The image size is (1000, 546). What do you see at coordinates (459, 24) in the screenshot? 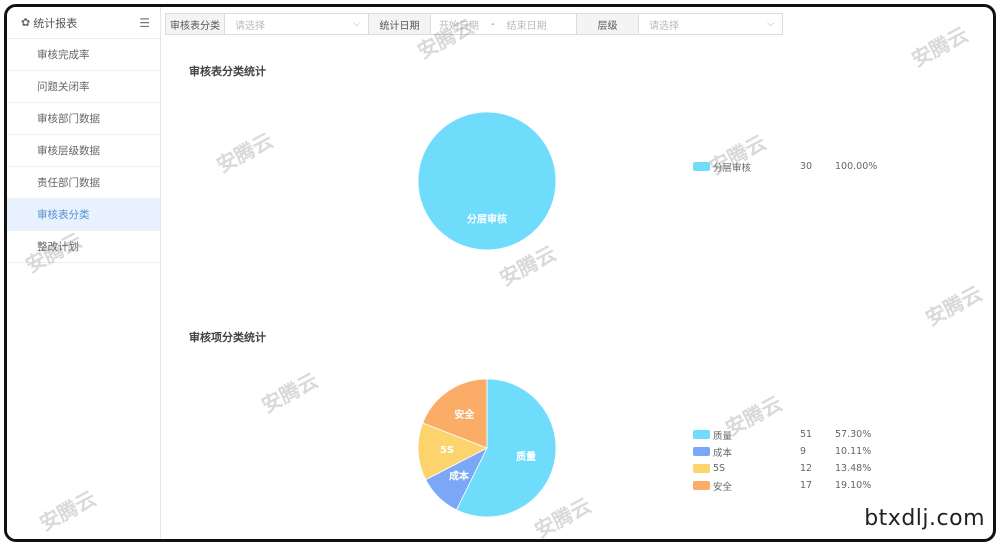
I see `date-start-placeholder: 开始日期` at bounding box center [459, 24].